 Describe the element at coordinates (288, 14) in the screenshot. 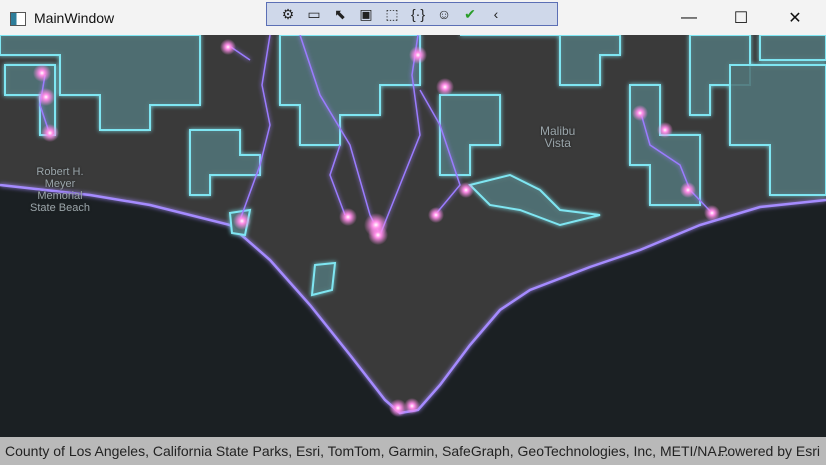

I see `live-visual-tree-icon: ⚙` at that location.